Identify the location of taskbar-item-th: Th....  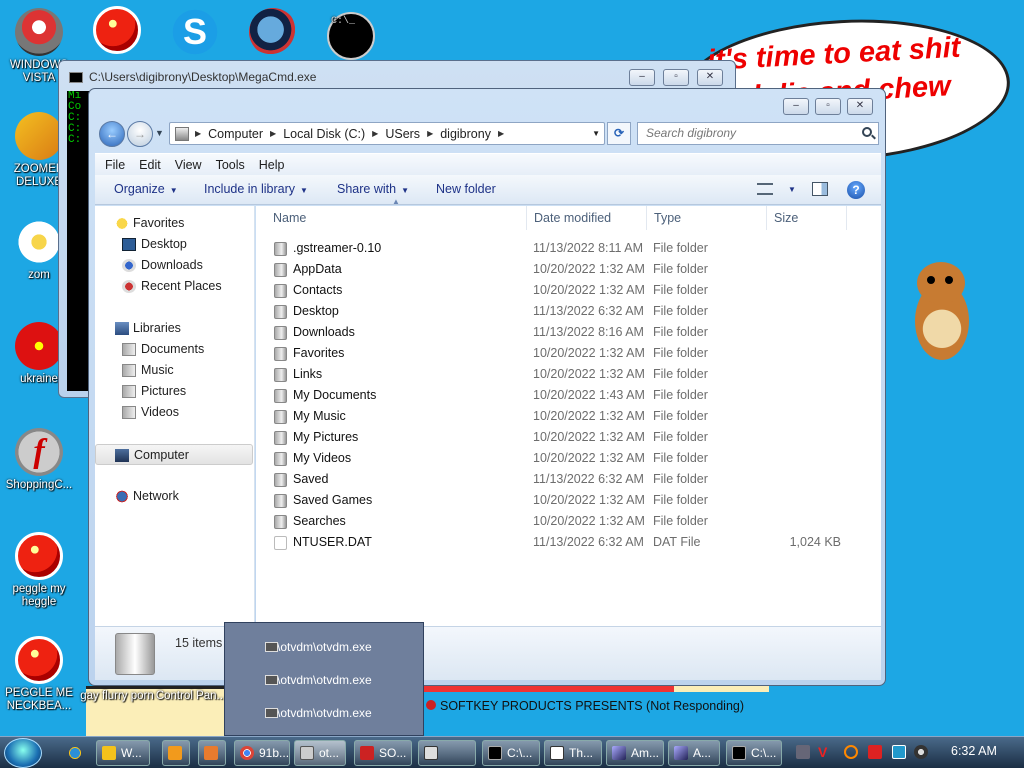
(573, 753).